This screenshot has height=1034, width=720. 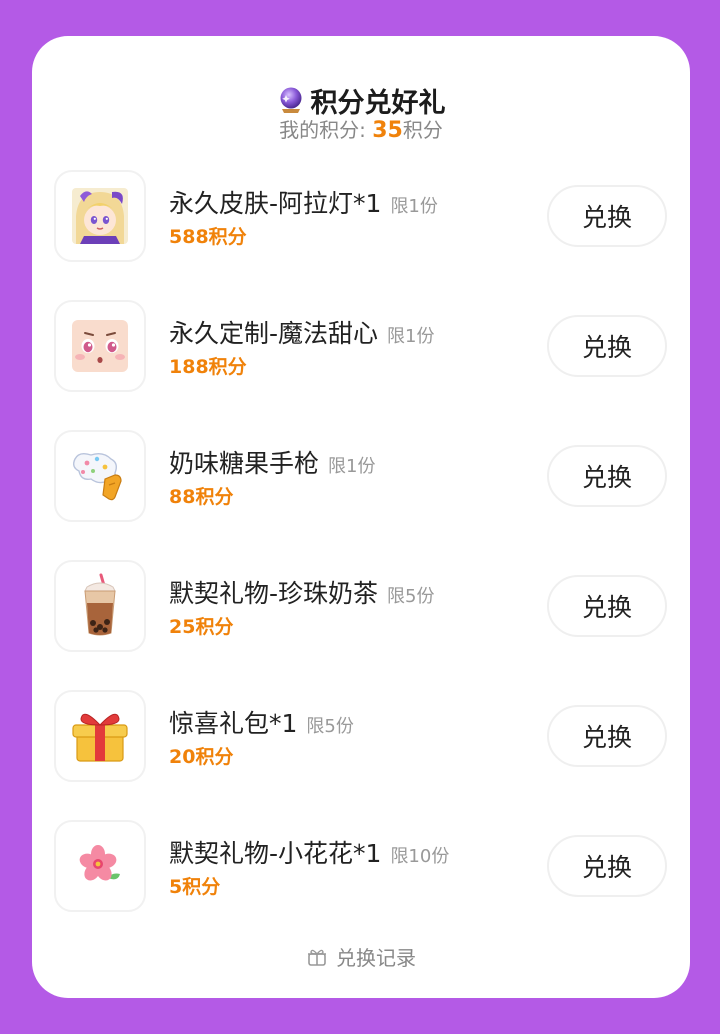 I want to click on anime-girl-avatar-icon, so click(x=100, y=216).